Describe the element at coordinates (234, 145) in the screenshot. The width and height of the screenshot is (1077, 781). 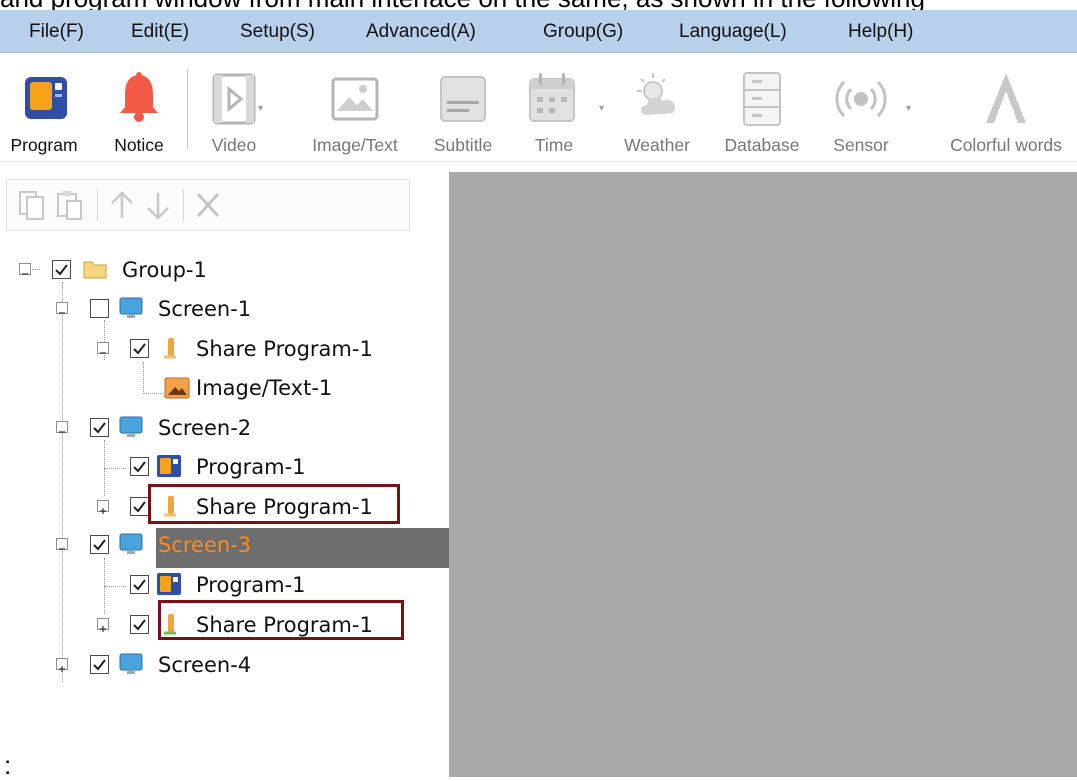
I see `video-label: Video` at that location.